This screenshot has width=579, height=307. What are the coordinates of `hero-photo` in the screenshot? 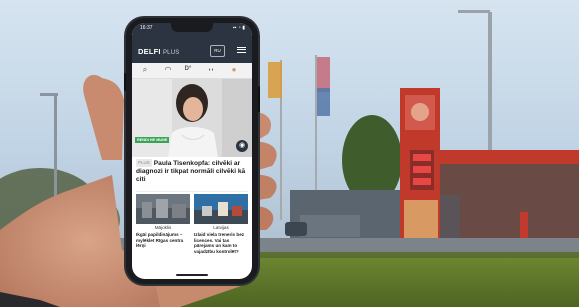 It's located at (192, 118).